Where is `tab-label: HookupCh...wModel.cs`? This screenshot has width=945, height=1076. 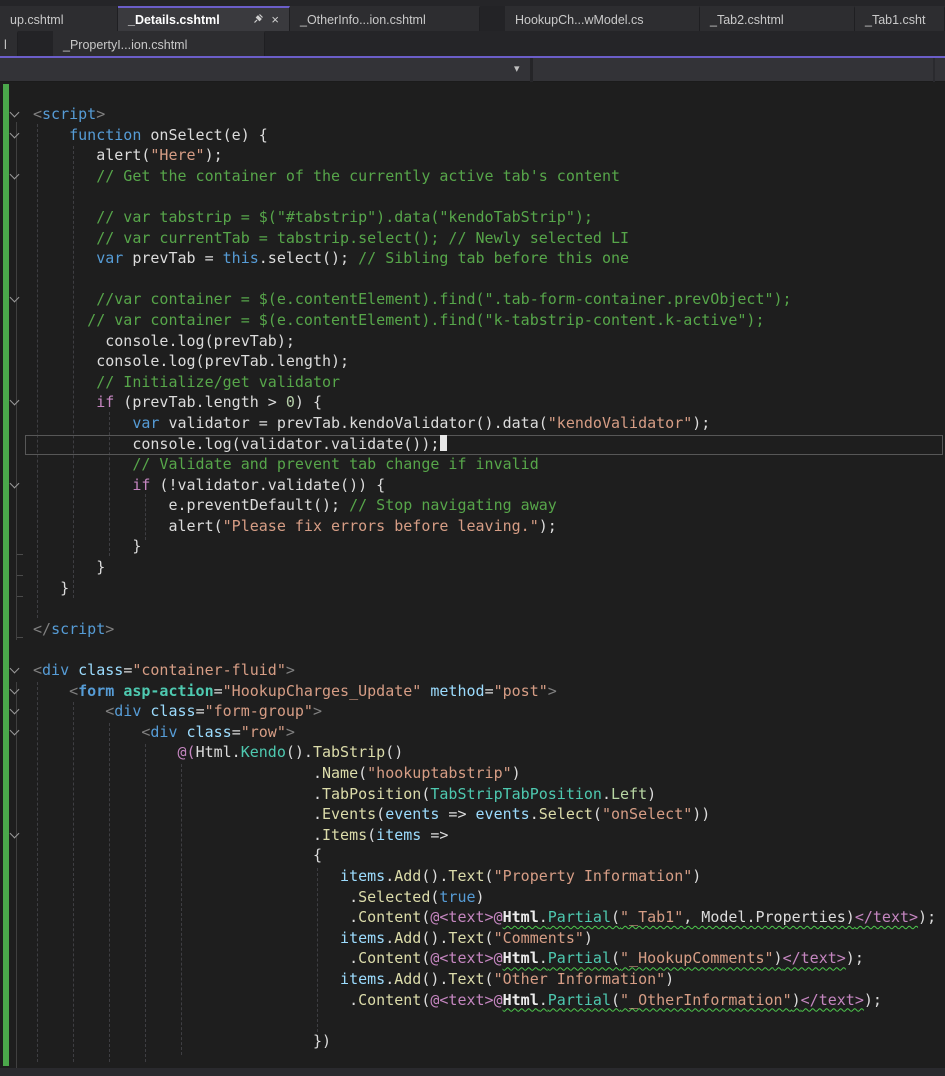
tab-label: HookupCh...wModel.cs is located at coordinates (579, 19).